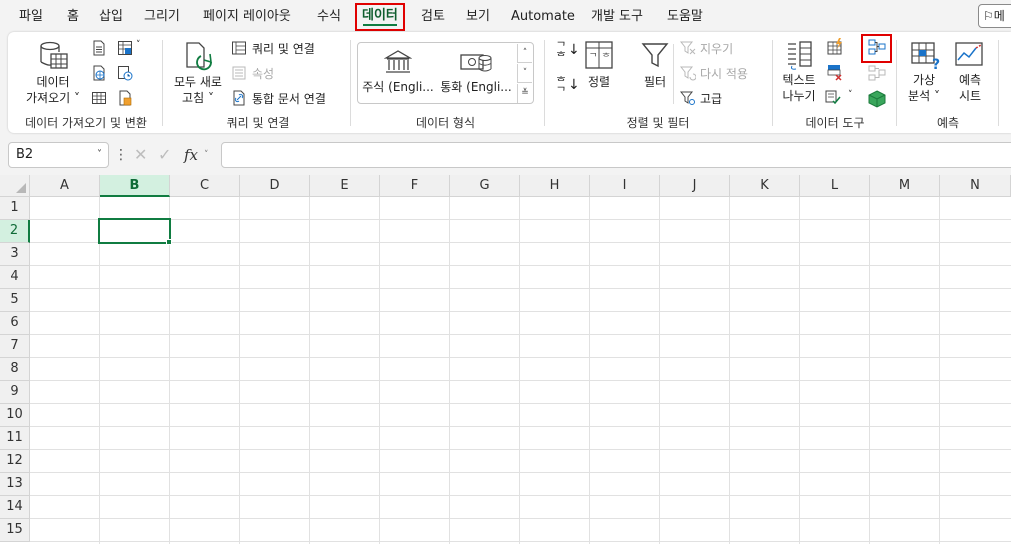  I want to click on recent-sources-icon, so click(125, 73).